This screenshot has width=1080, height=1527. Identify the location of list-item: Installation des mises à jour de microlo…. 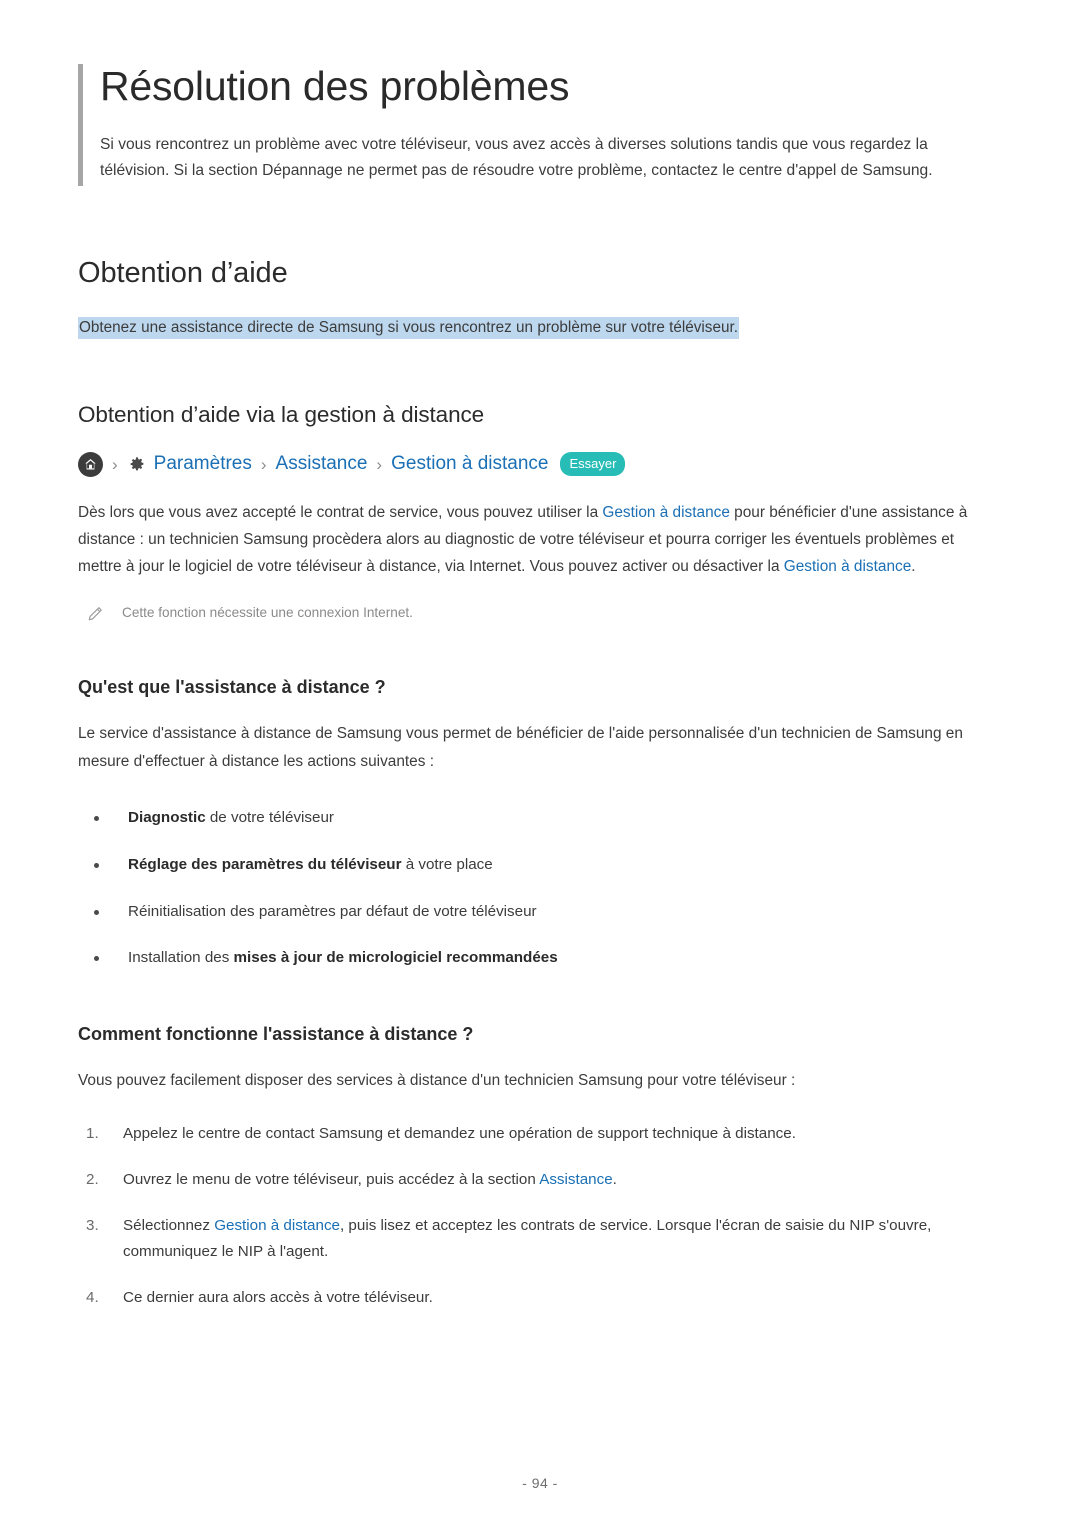
(540, 958).